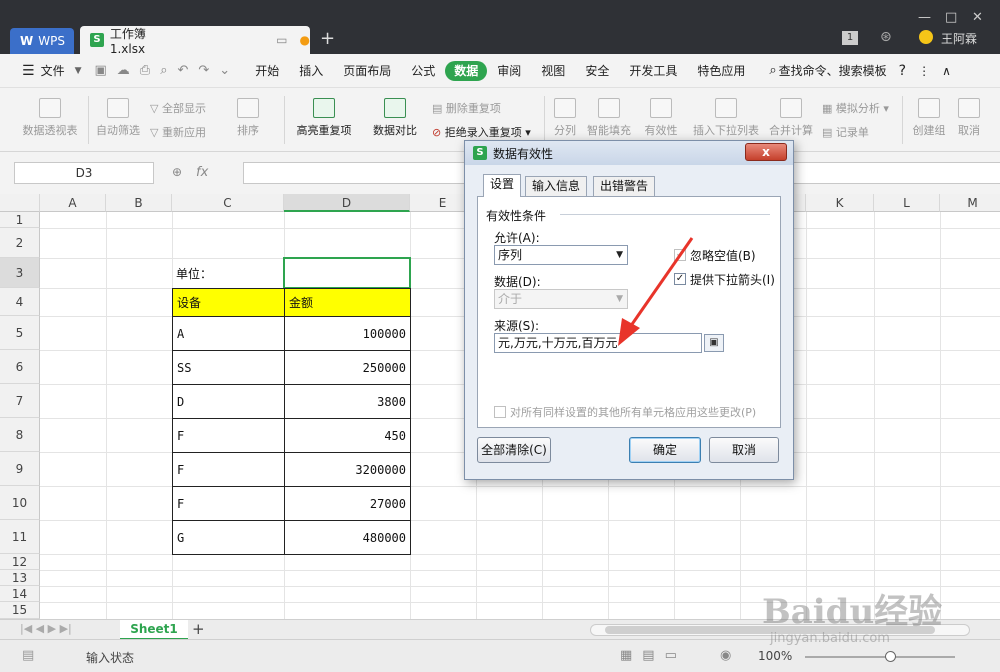 This screenshot has width=1000, height=672. Describe the element at coordinates (20, 243) in the screenshot. I see `row-header: 2` at that location.